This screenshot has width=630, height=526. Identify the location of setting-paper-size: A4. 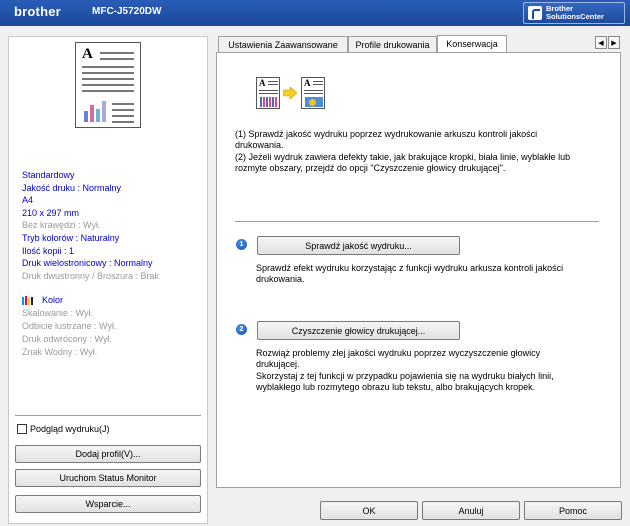
(28, 200).